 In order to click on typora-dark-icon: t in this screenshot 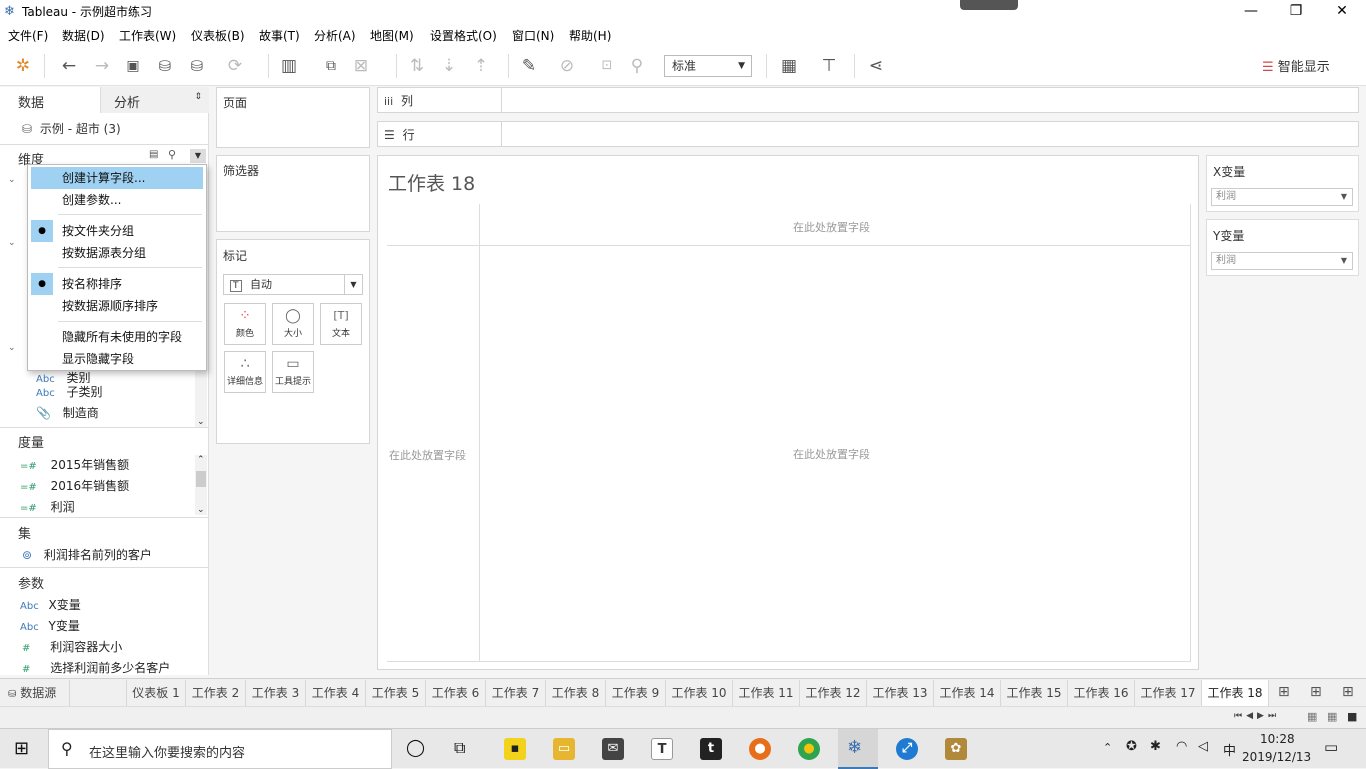, I will do `click(711, 749)`.